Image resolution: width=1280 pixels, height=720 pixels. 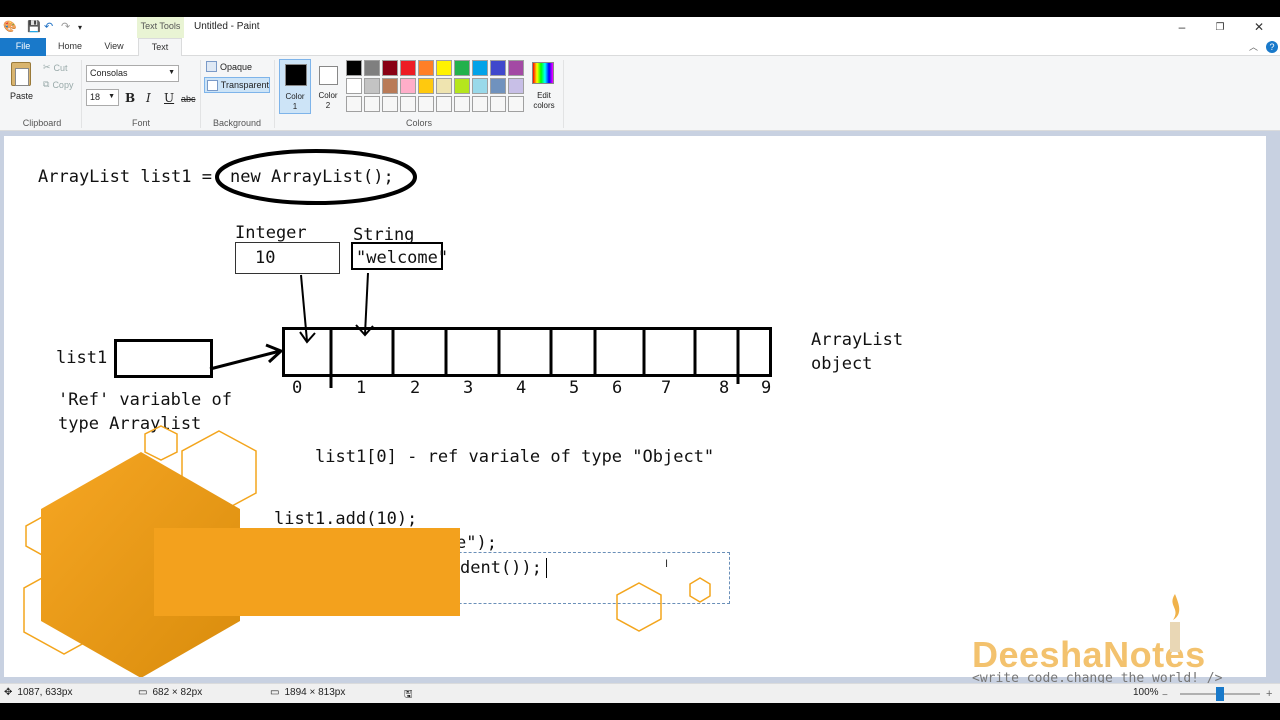 I want to click on color-palette, so click(x=437, y=87).